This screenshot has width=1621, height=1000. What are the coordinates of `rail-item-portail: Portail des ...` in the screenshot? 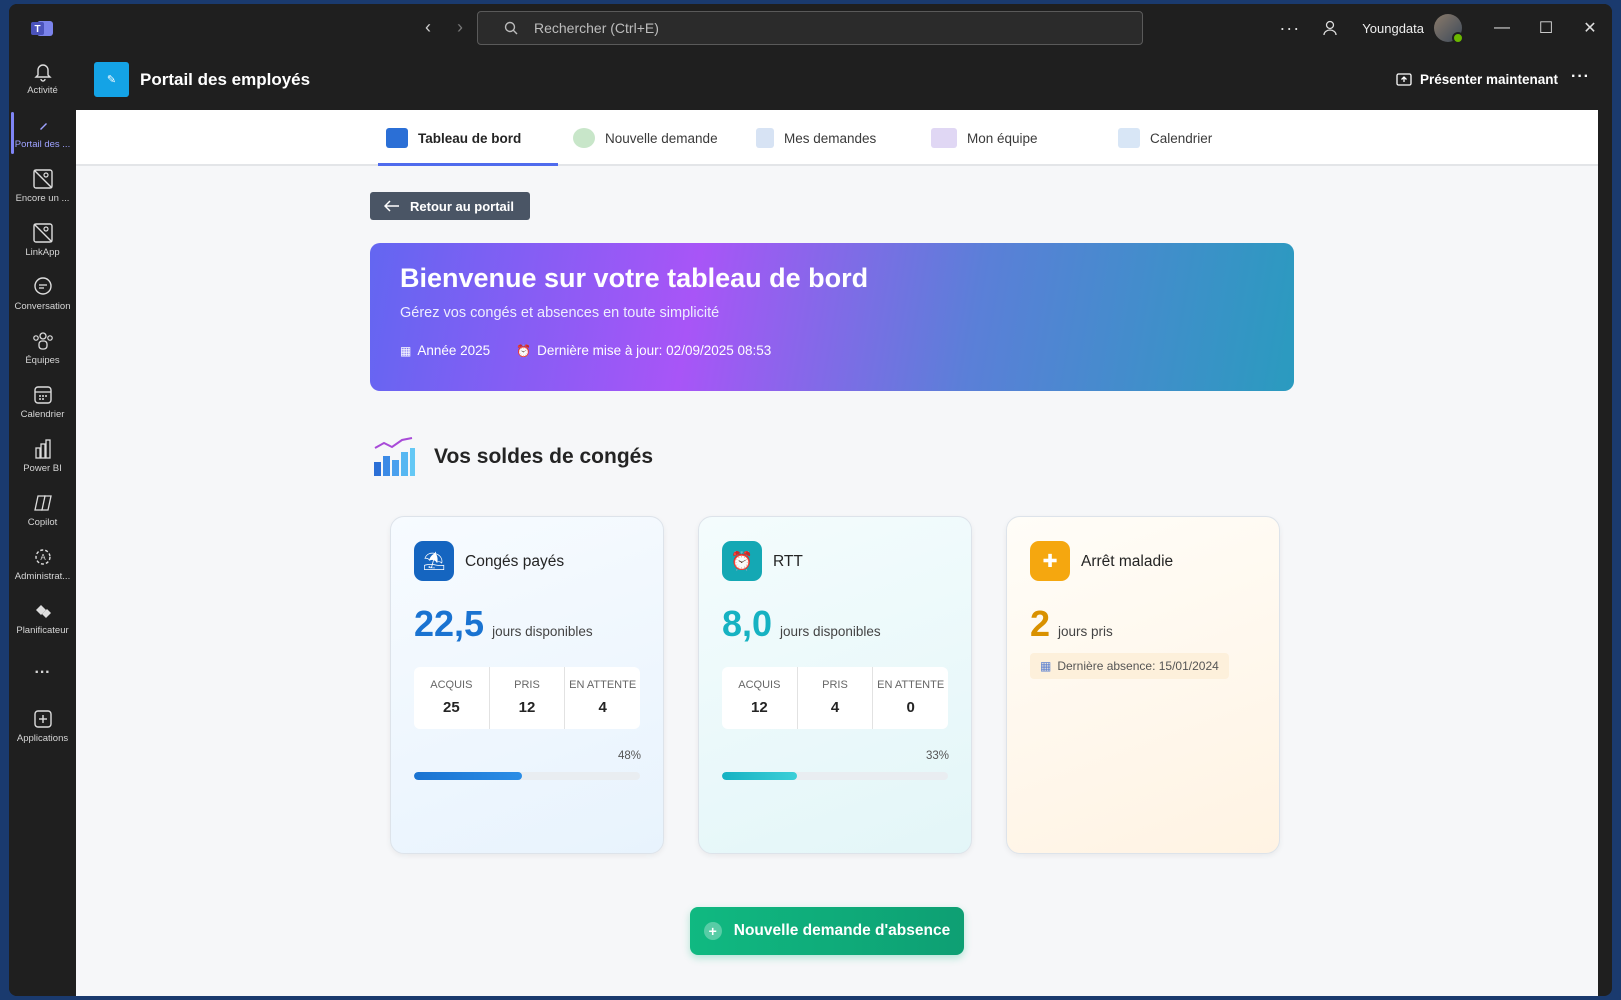 It's located at (42, 132).